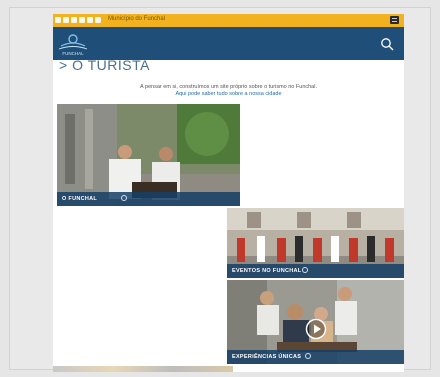  Describe the element at coordinates (90, 20) in the screenshot. I see `flickr-icon` at that location.